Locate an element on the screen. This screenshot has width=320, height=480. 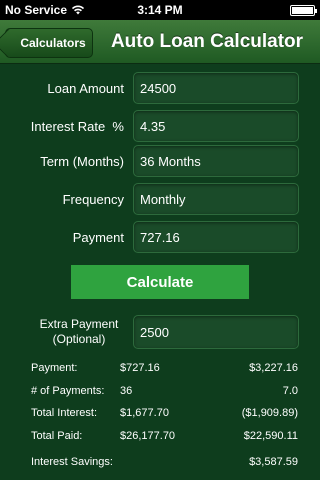
result-value-extra: ($1,909.89) is located at coordinates (269, 413).